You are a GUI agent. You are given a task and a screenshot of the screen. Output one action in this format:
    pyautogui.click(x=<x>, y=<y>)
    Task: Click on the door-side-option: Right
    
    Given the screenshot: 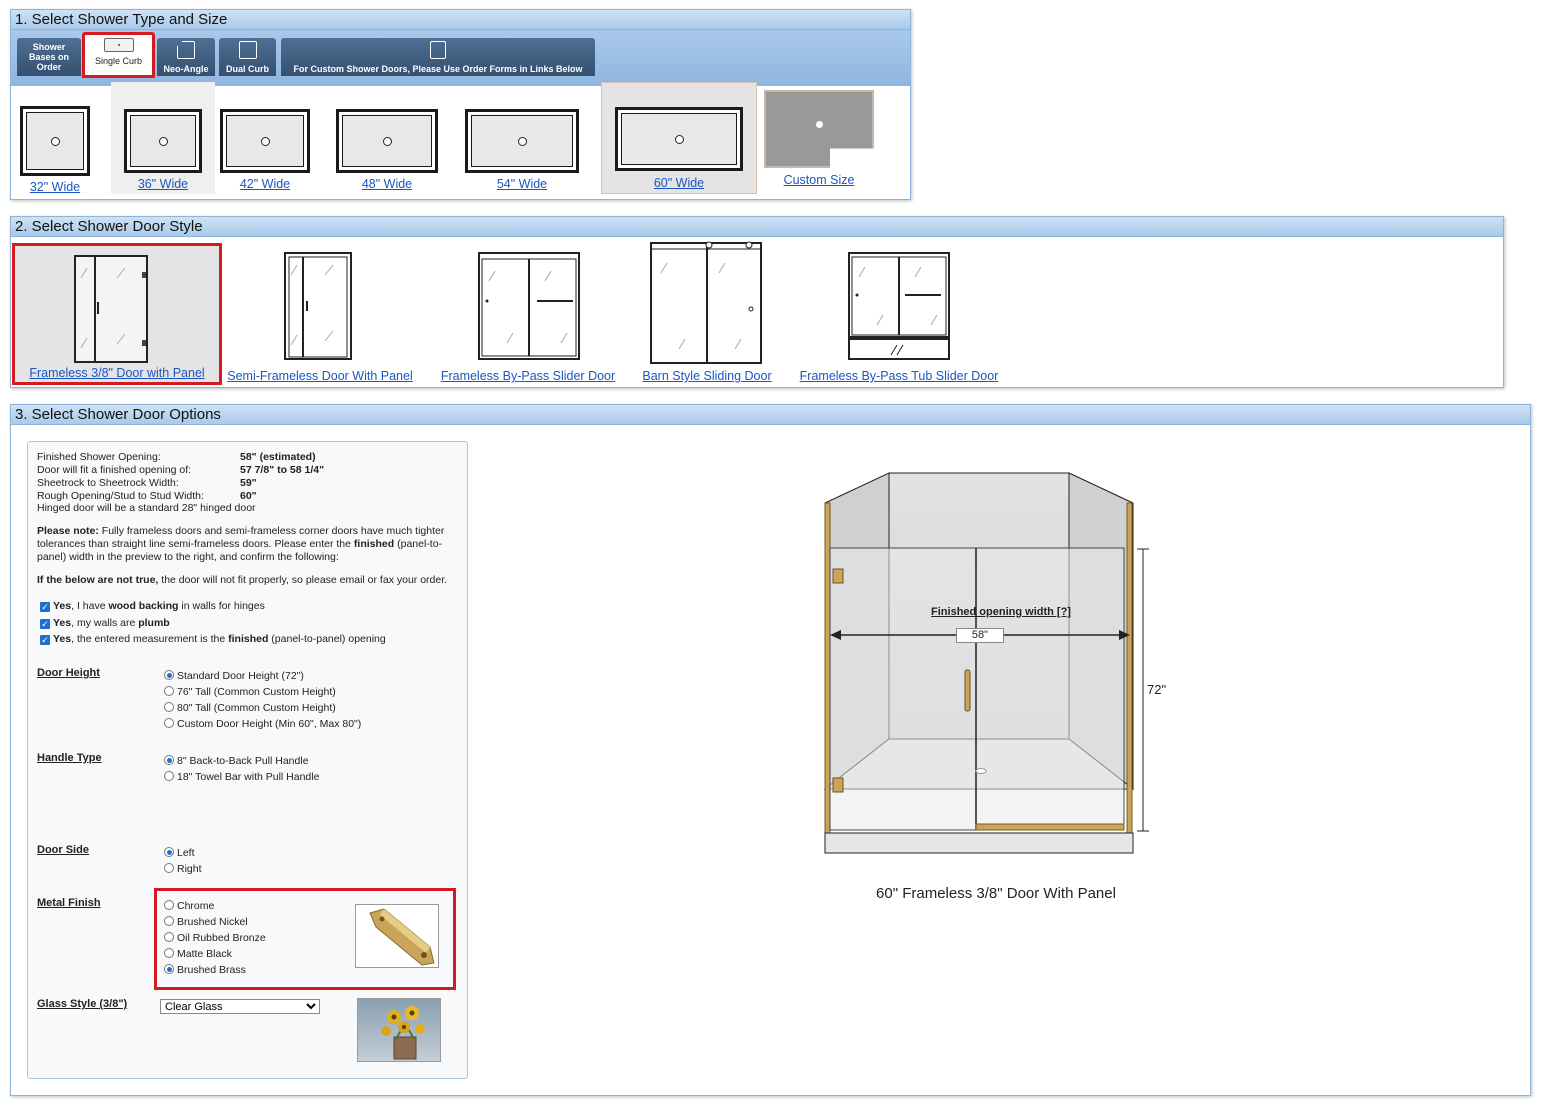 What is the action you would take?
    pyautogui.click(x=183, y=869)
    